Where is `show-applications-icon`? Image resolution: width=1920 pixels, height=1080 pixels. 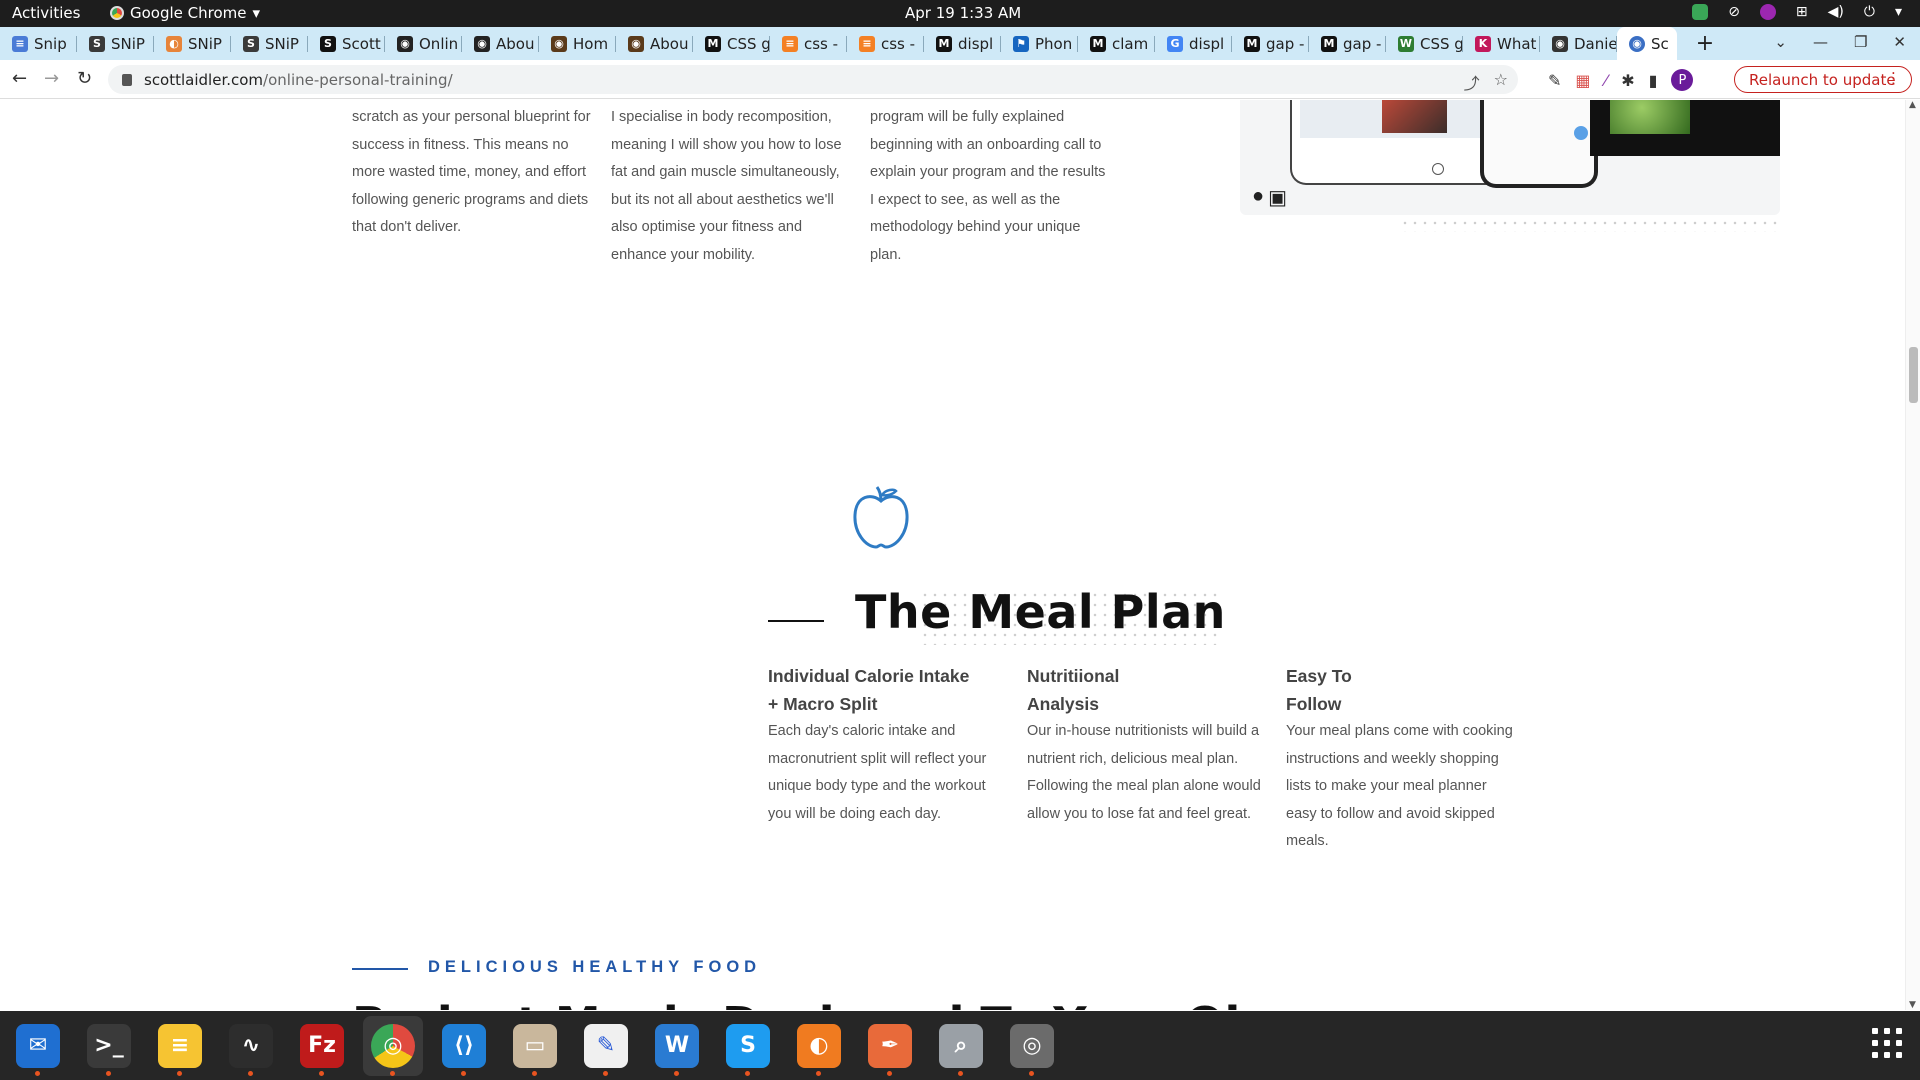 show-applications-icon is located at coordinates (1887, 1043).